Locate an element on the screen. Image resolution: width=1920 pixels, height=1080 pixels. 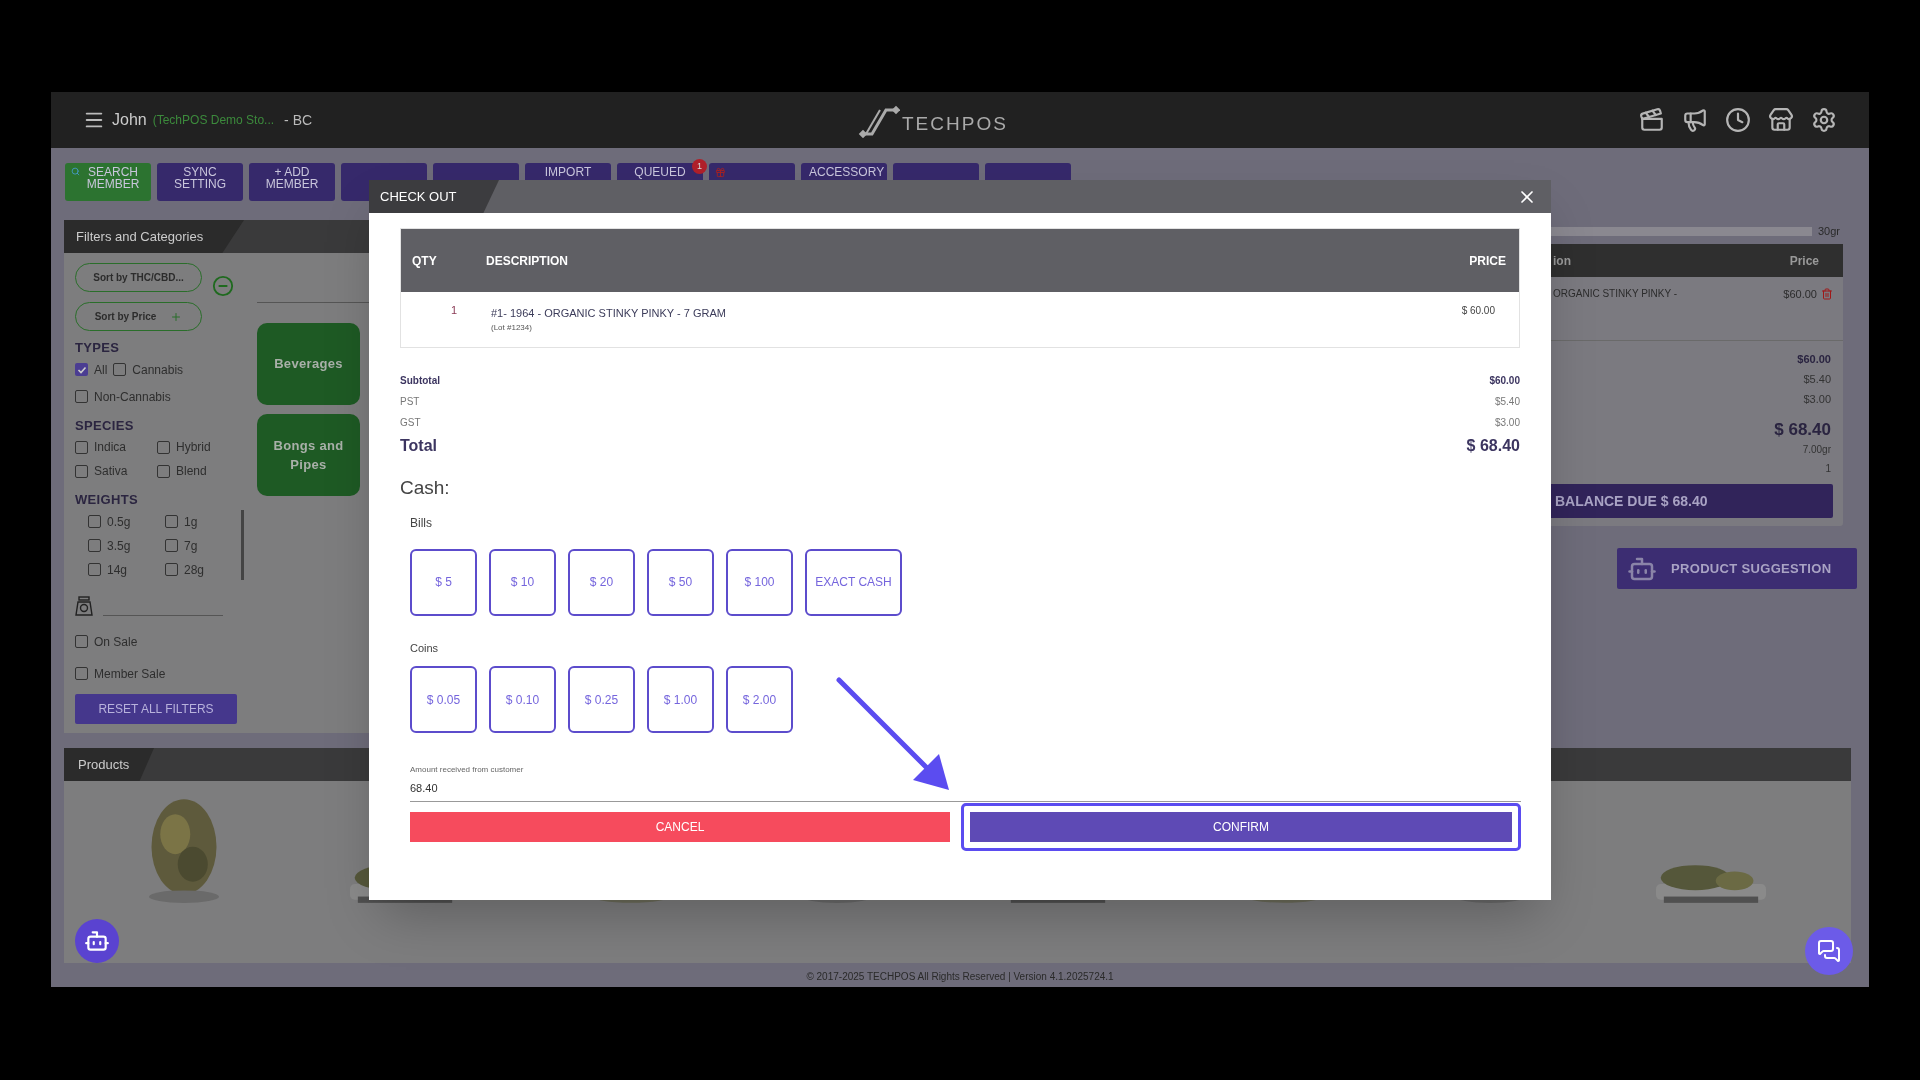
checkbox-label: 1g is located at coordinates (191, 522).